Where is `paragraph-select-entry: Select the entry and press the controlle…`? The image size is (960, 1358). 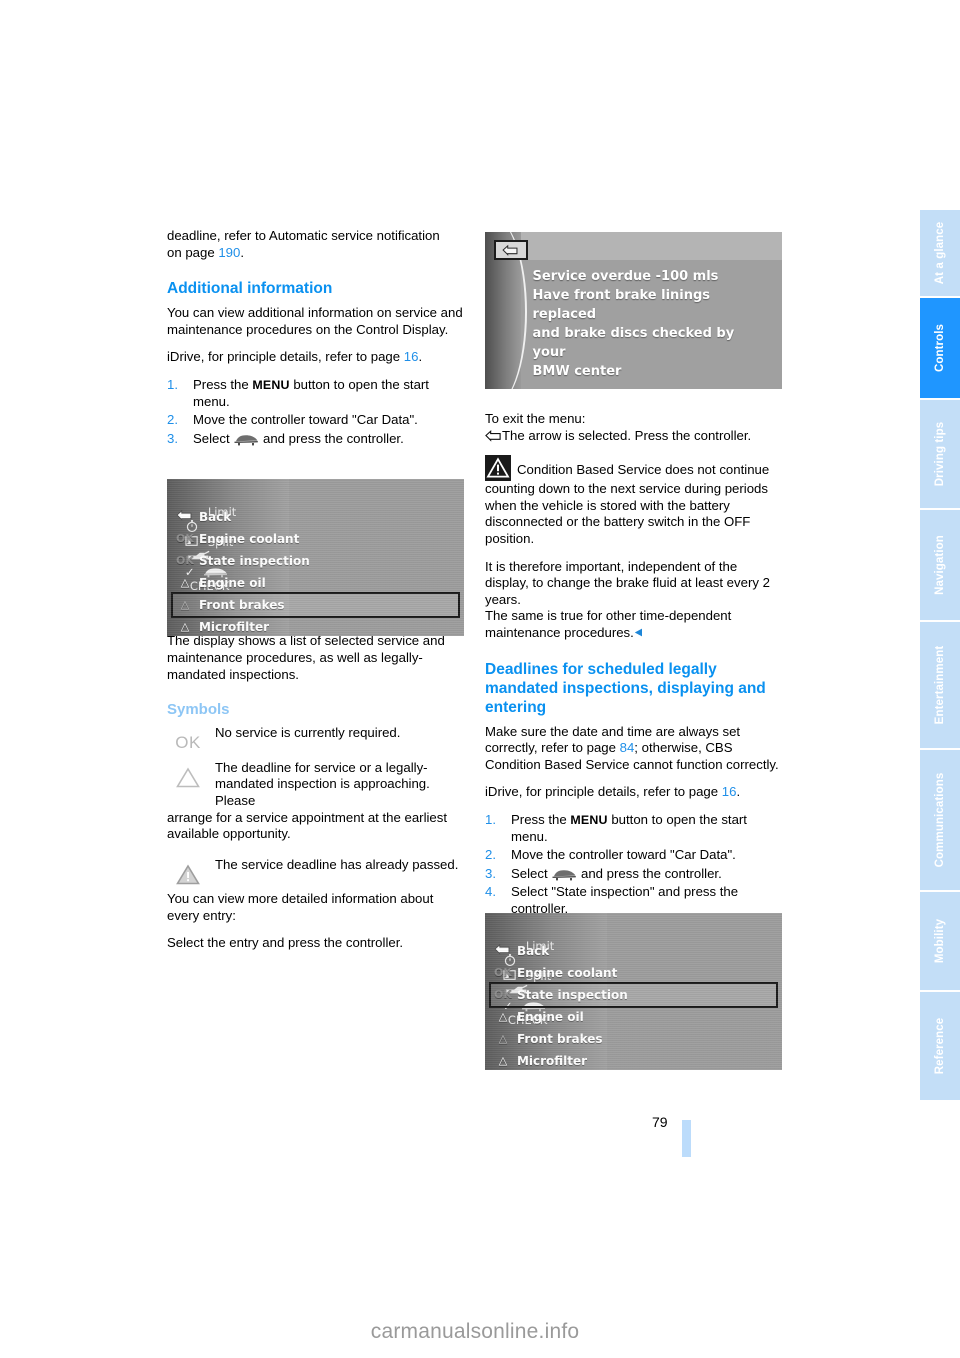 paragraph-select-entry: Select the entry and press the controlle… is located at coordinates (285, 943).